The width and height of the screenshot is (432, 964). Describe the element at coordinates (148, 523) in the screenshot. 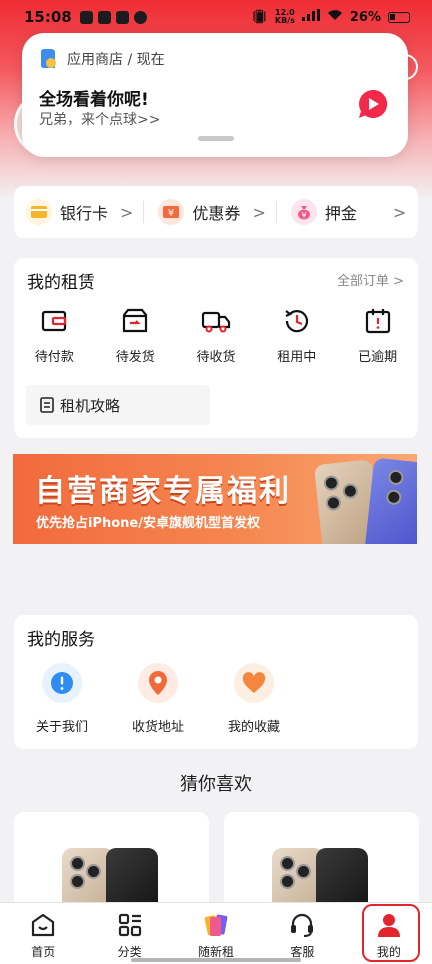

I see `banner-subtitle: 优先抢占iPhone/安卓旗舰机型首发权` at that location.